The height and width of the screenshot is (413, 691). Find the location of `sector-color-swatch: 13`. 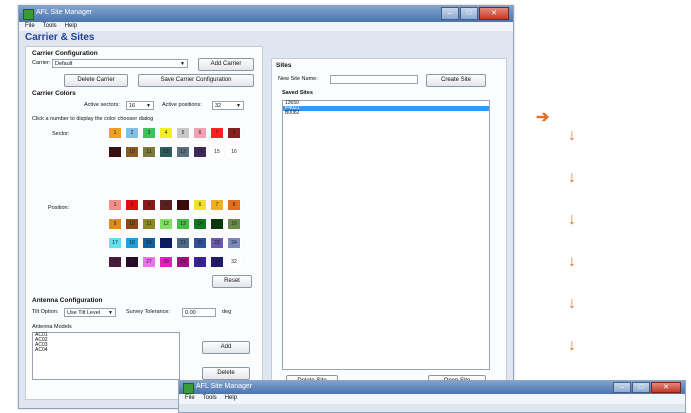

sector-color-swatch: 13 is located at coordinates (183, 152).